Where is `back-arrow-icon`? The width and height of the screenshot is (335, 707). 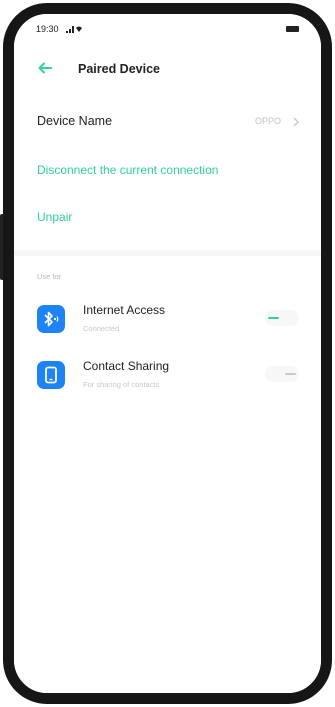
back-arrow-icon is located at coordinates (45, 68).